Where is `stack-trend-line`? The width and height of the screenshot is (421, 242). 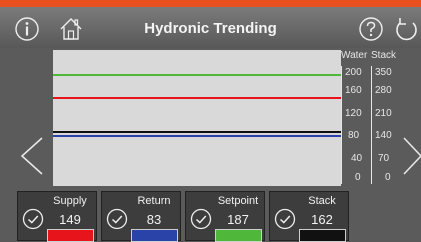
stack-trend-line is located at coordinates (197, 132).